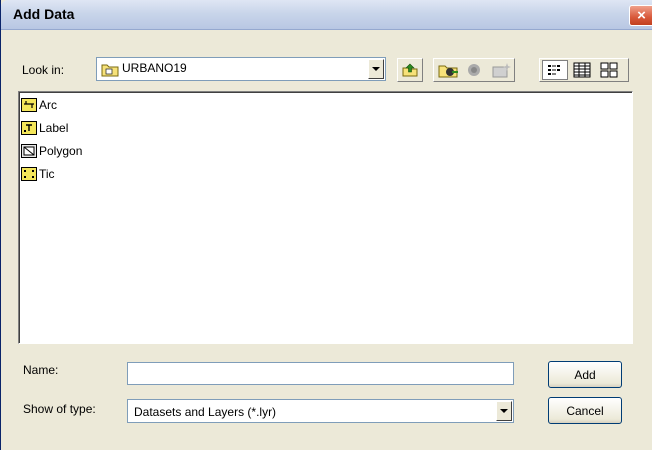 The width and height of the screenshot is (652, 450). What do you see at coordinates (205, 412) in the screenshot?
I see `file-type-value: Datasets and Layers (*.lyr)` at bounding box center [205, 412].